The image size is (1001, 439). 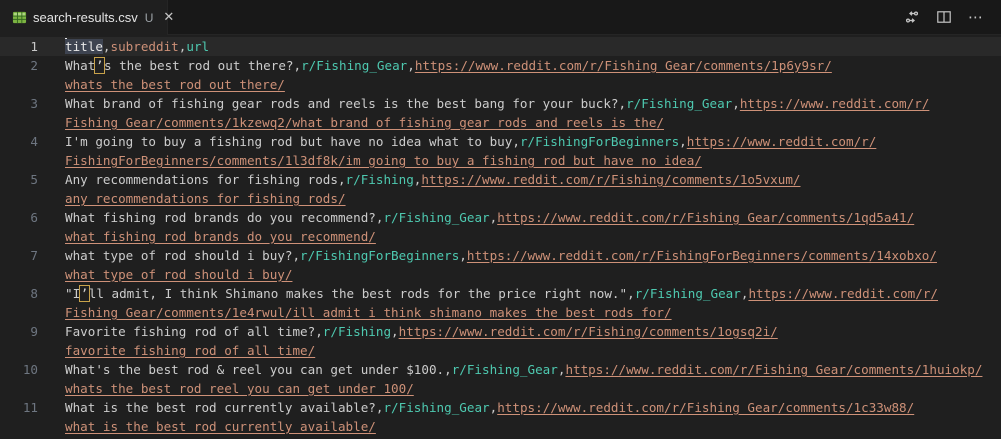 What do you see at coordinates (30, 369) in the screenshot?
I see `line-number: 10` at bounding box center [30, 369].